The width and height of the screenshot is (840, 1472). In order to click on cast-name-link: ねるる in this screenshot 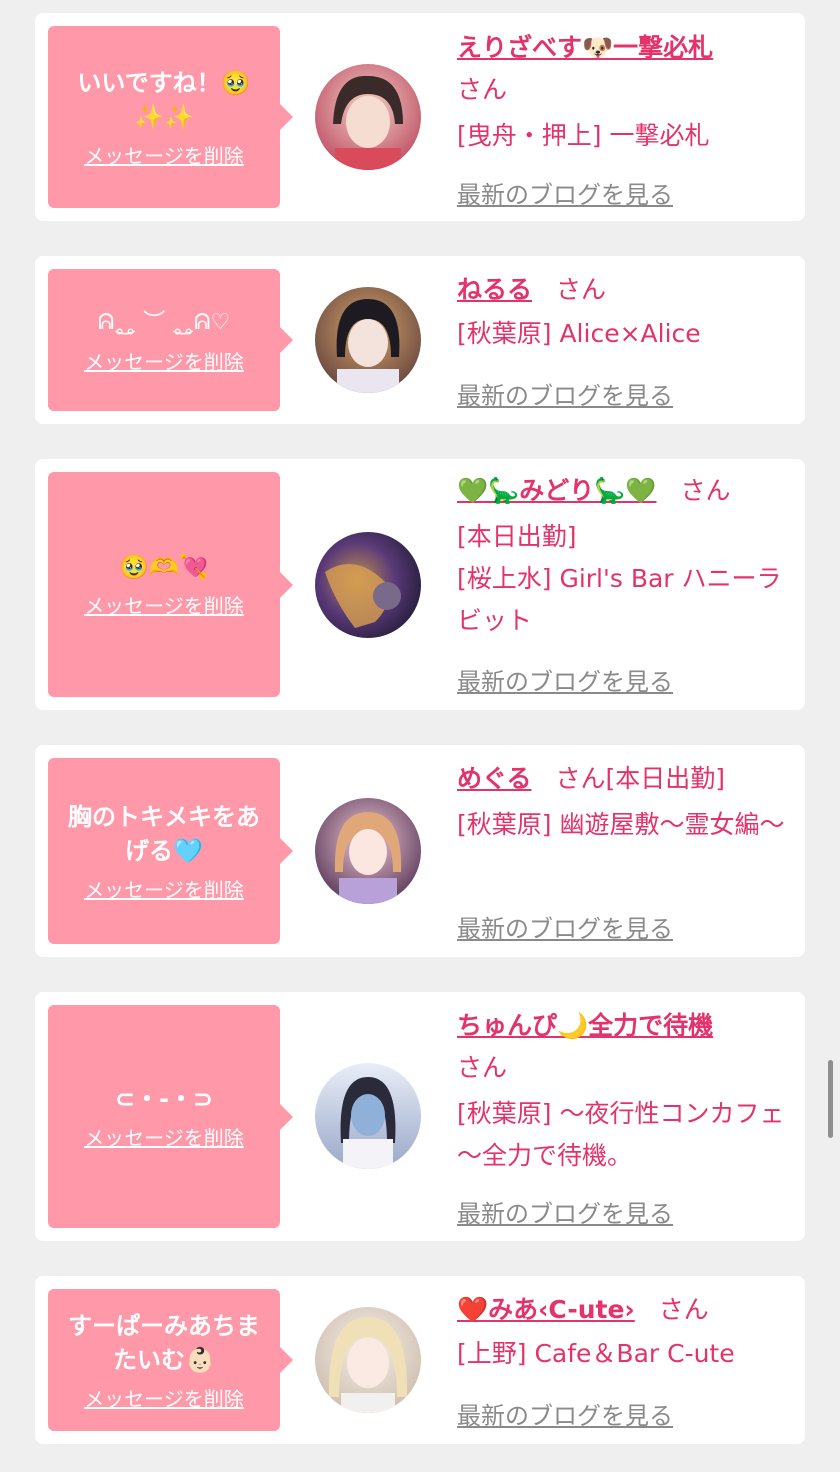, I will do `click(494, 289)`.